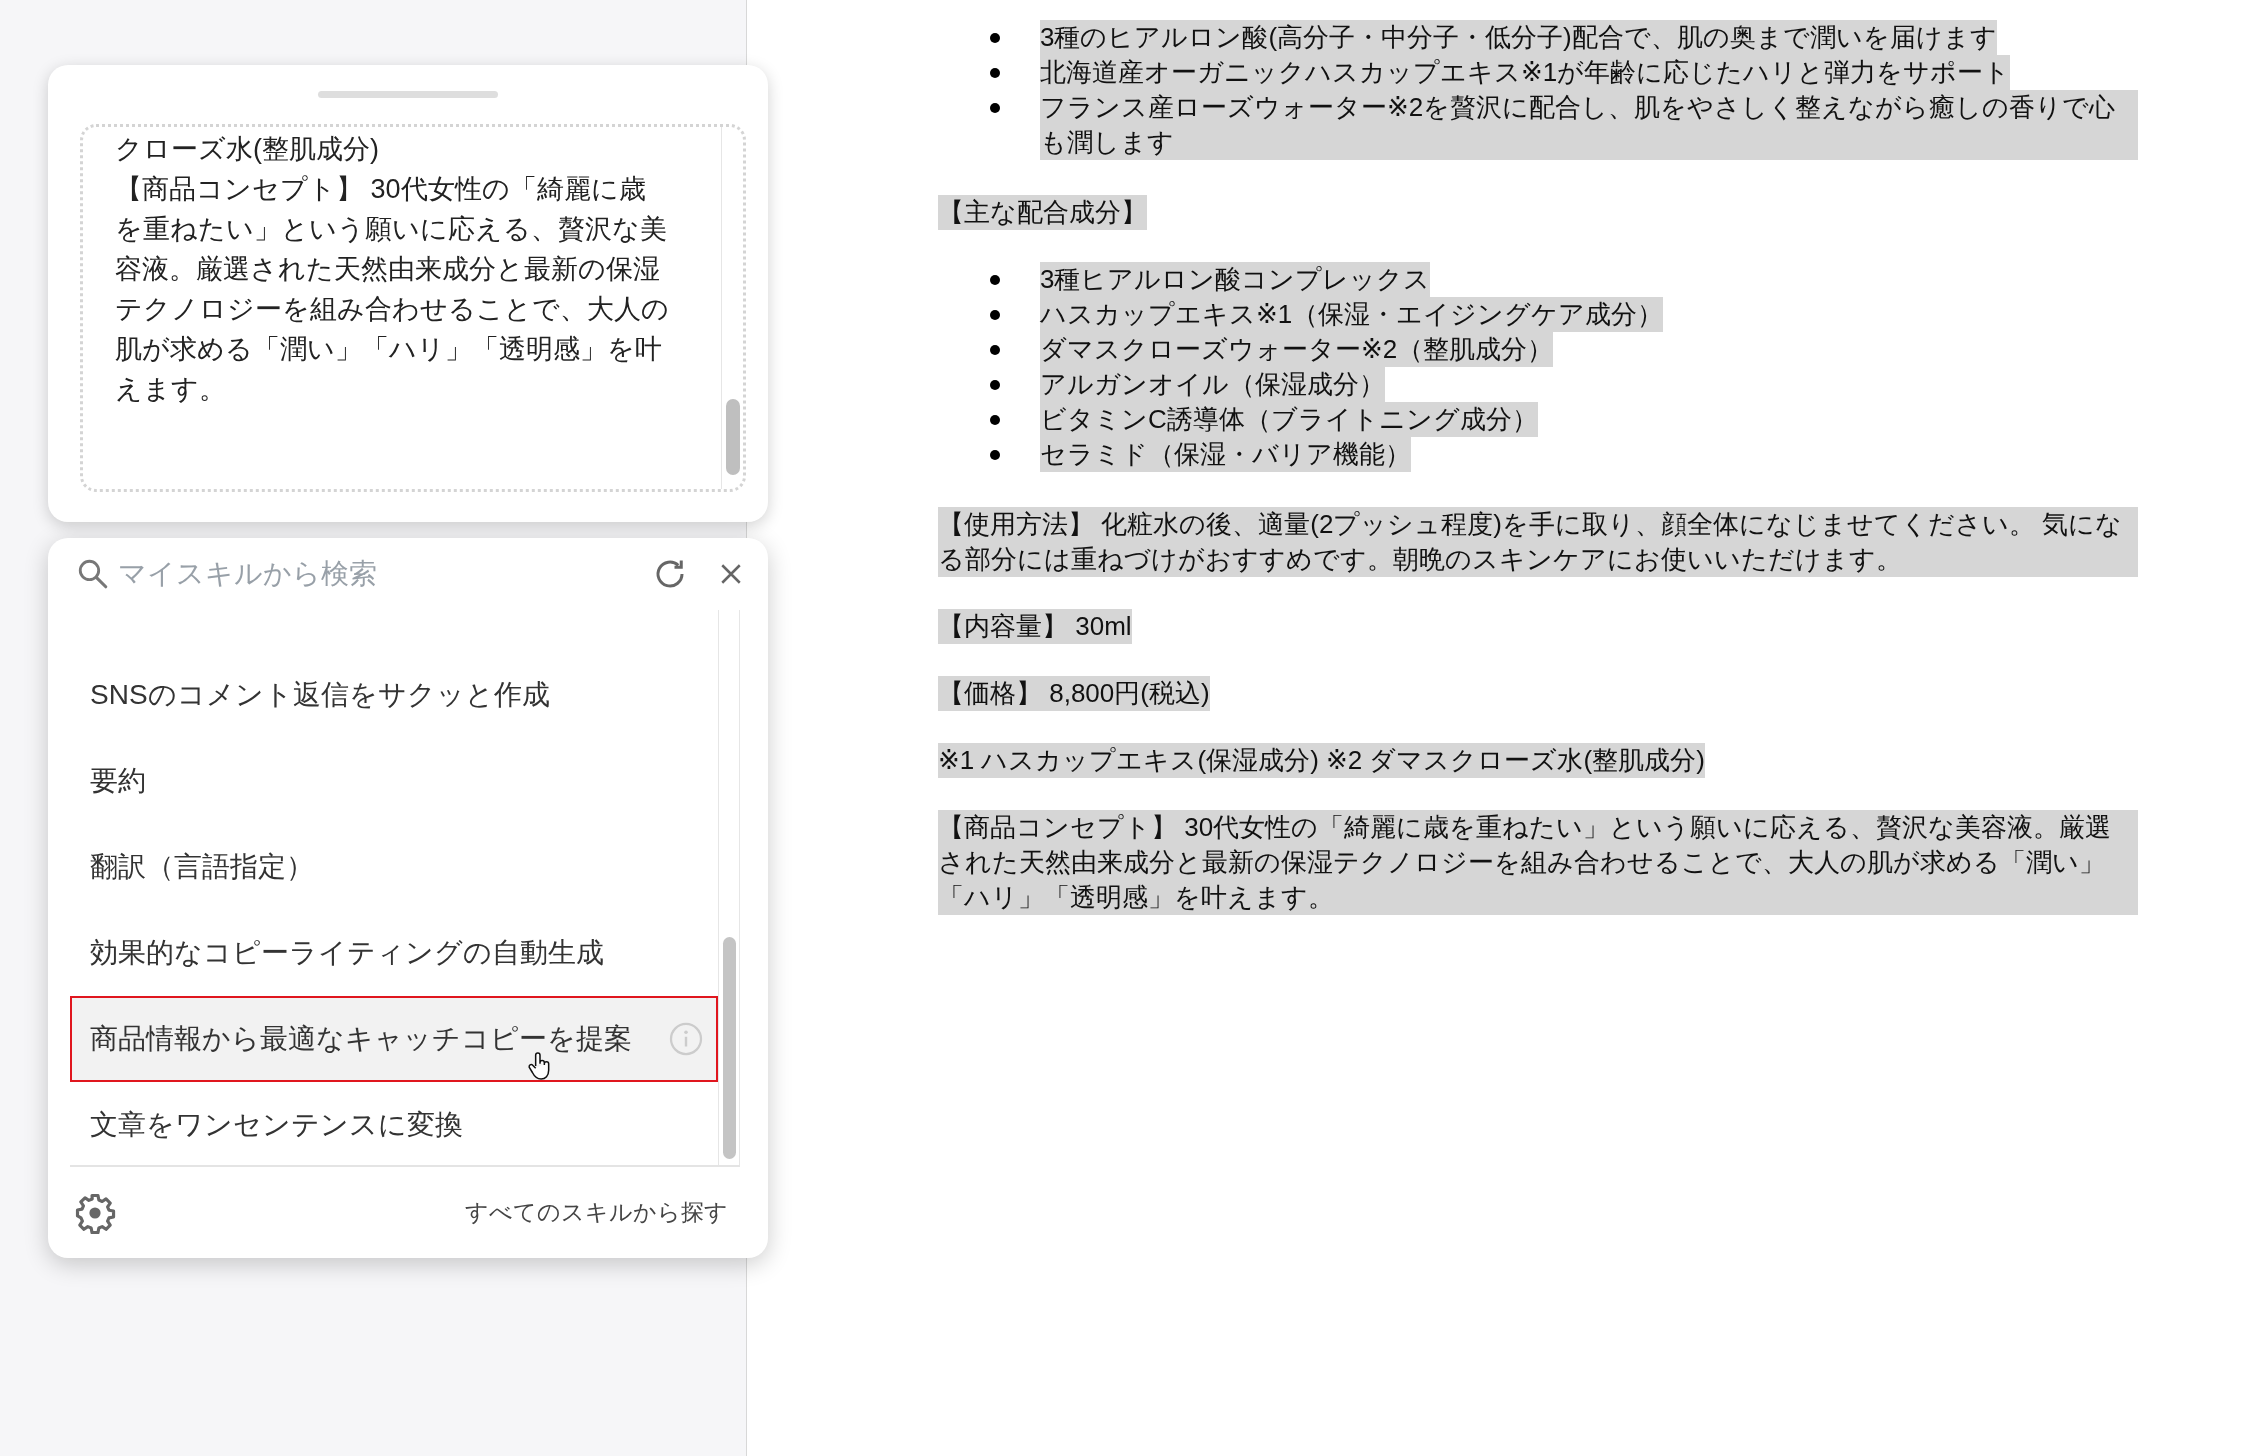 This screenshot has height=1456, width=2266. Describe the element at coordinates (596, 1212) in the screenshot. I see `all-skills-link: すべてのスキルから探す` at that location.